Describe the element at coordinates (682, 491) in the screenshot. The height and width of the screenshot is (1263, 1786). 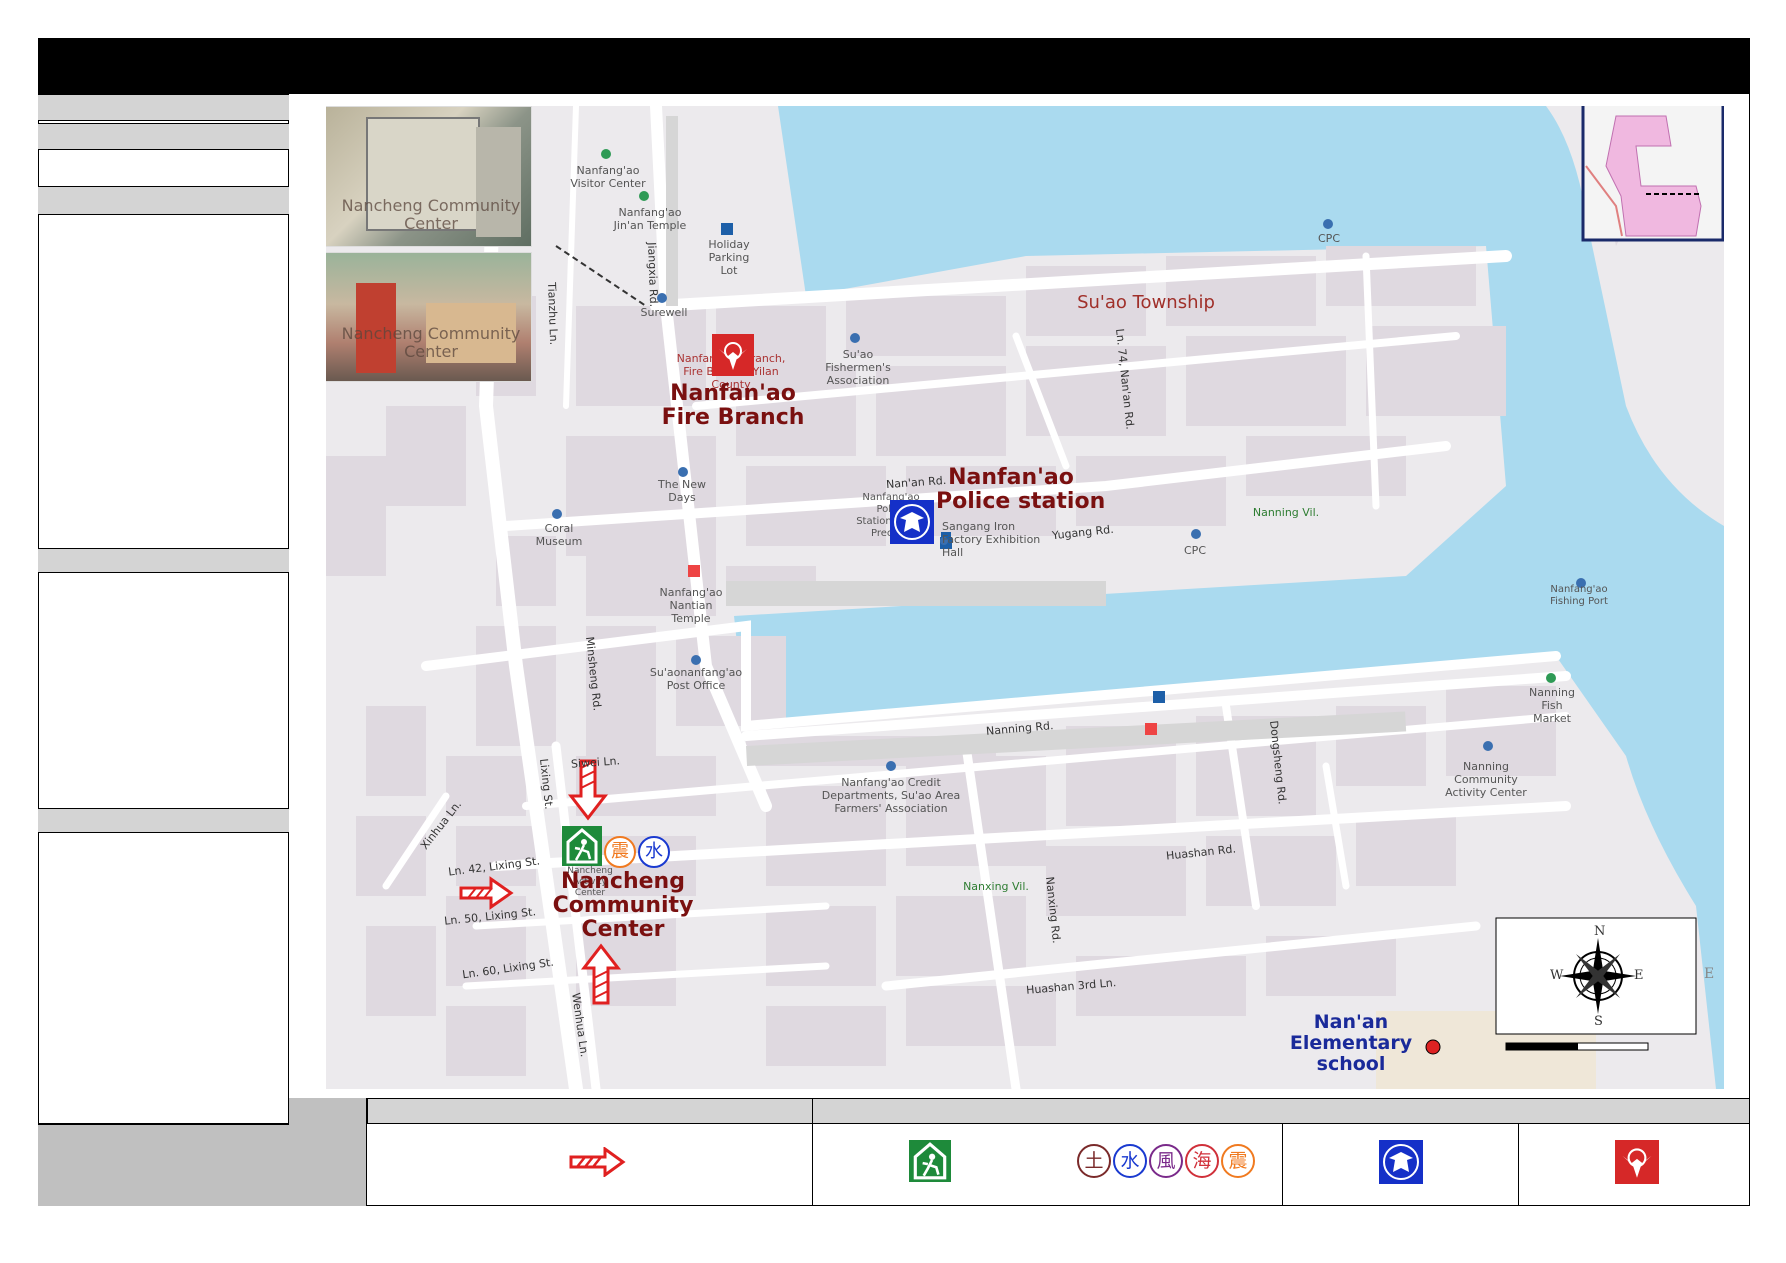
I see `label-new-days: The New Days` at that location.